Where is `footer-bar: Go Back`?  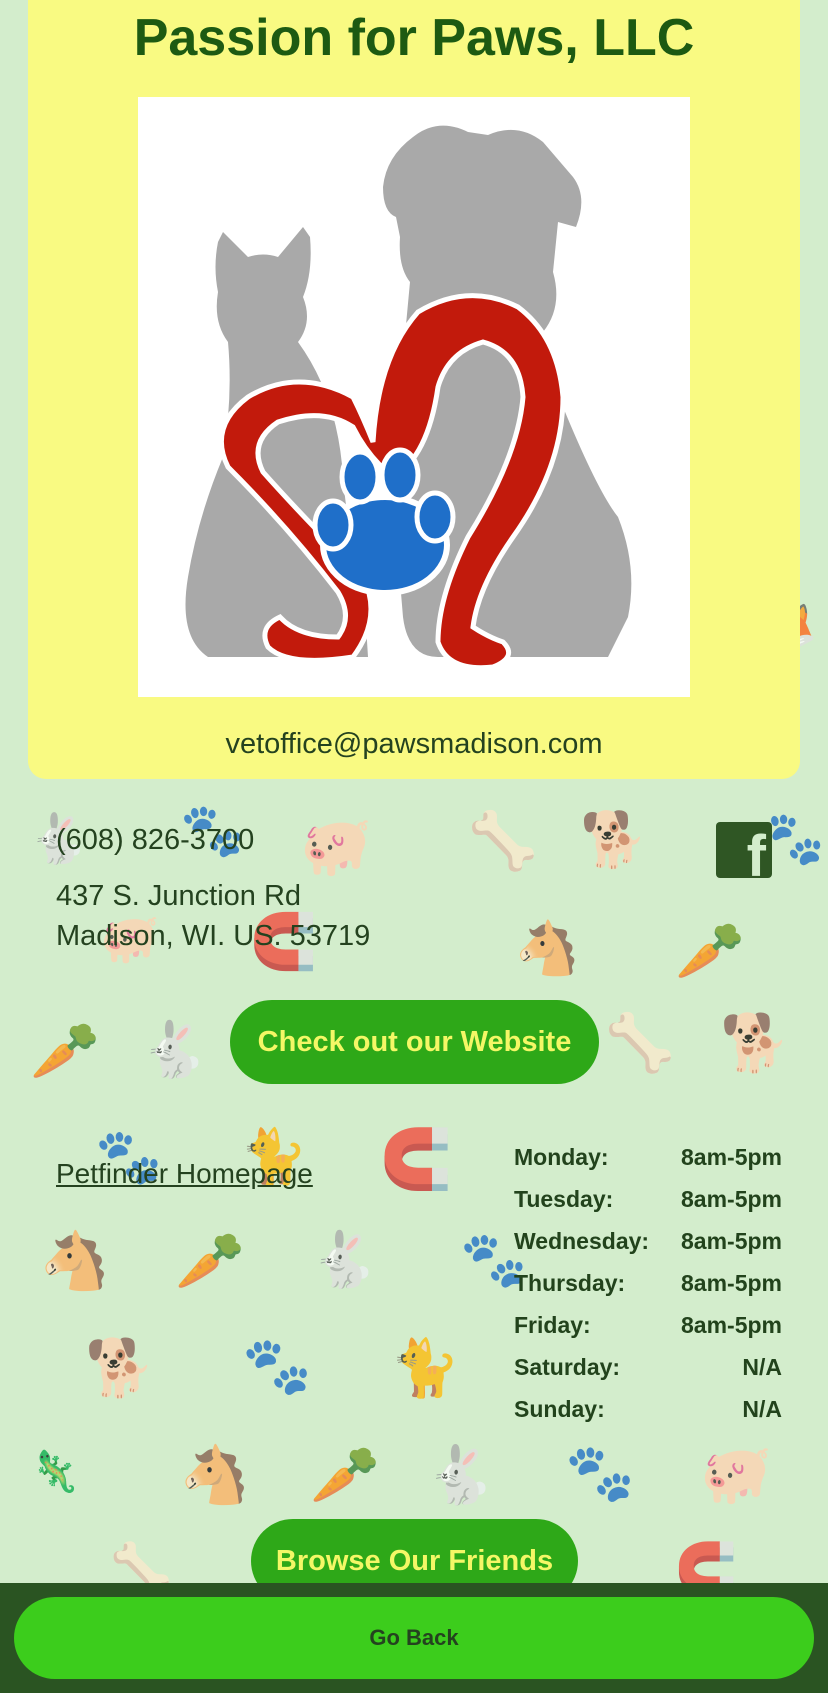
footer-bar: Go Back is located at coordinates (414, 1638).